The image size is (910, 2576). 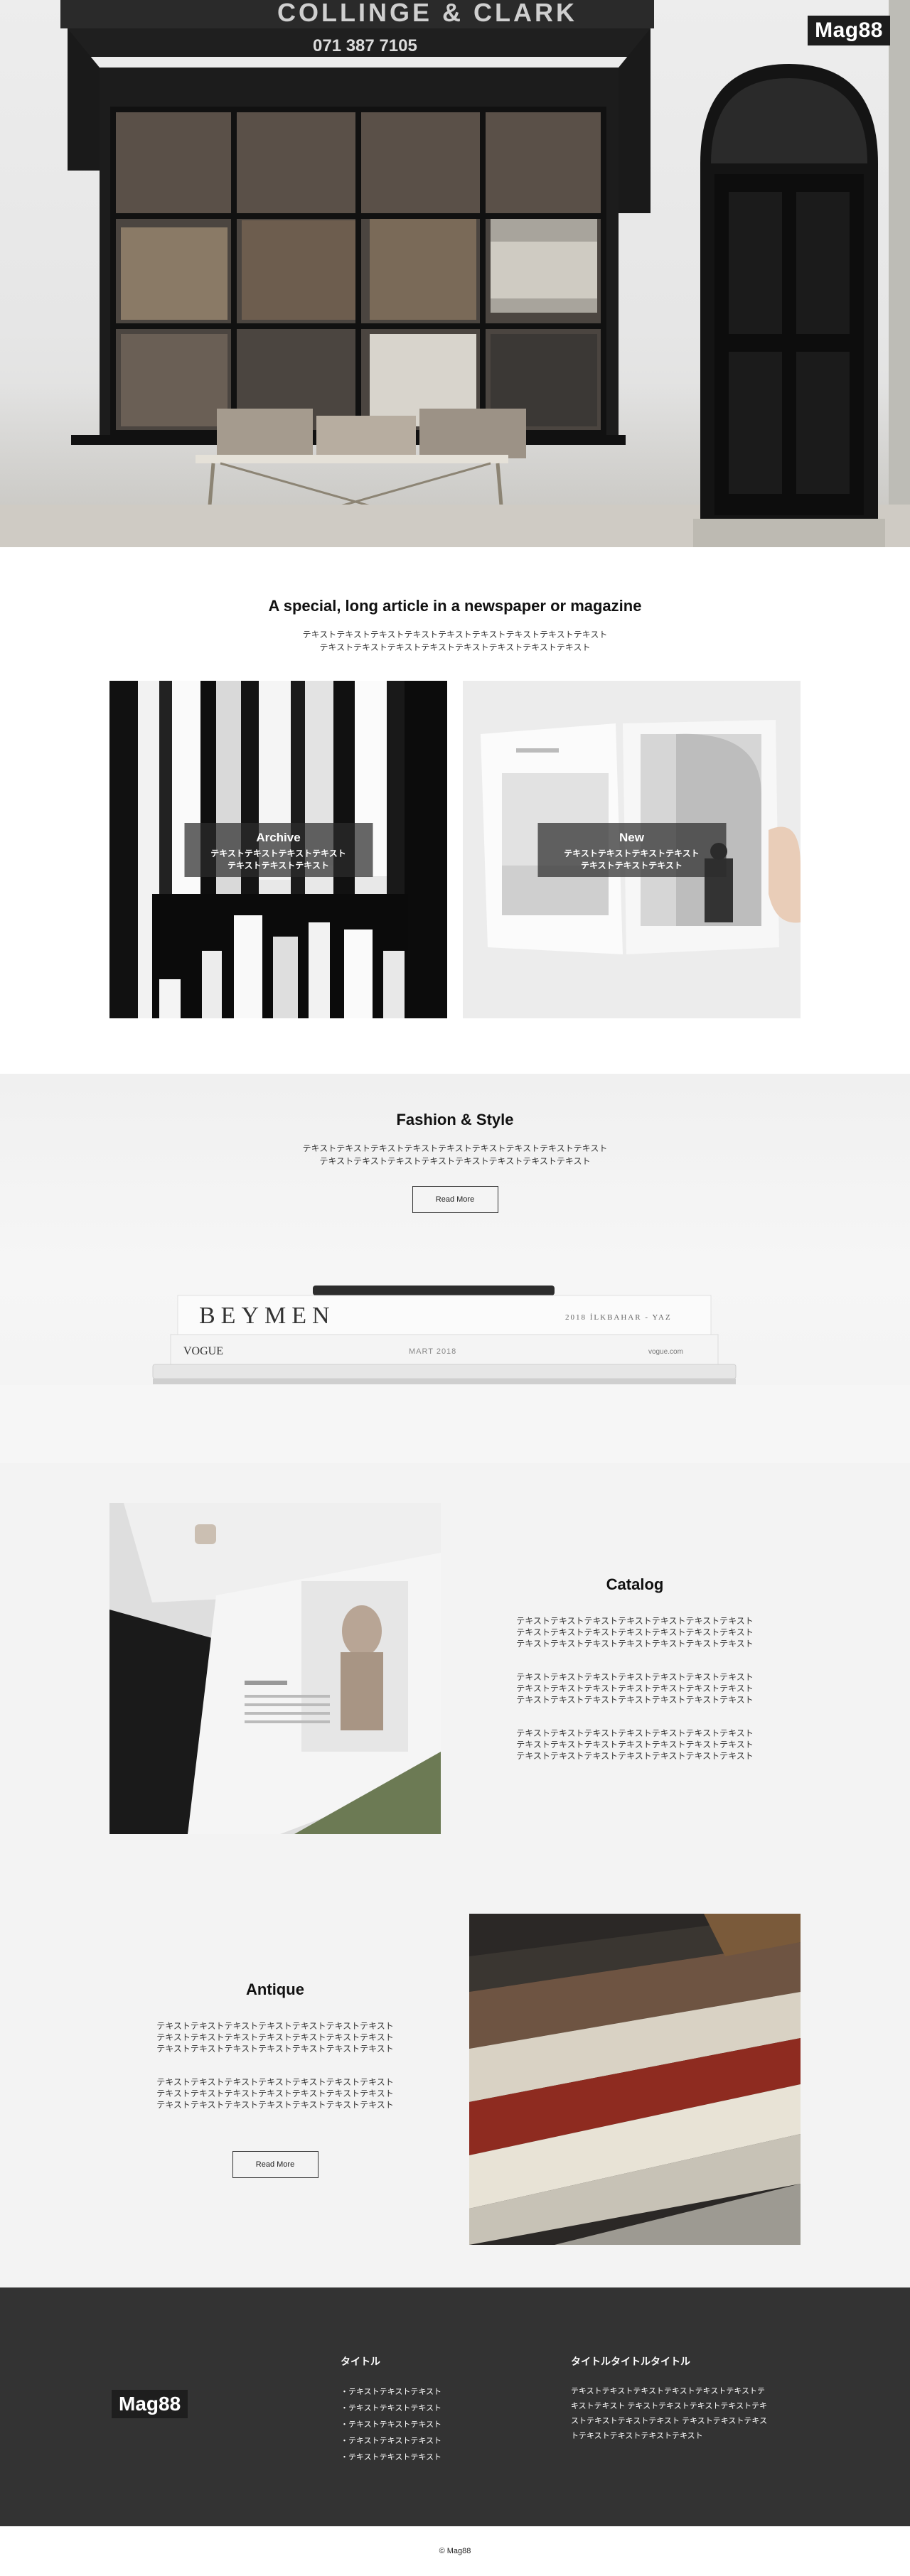 What do you see at coordinates (267, 1316) in the screenshot?
I see `magazine-top-title: BEYMEN` at bounding box center [267, 1316].